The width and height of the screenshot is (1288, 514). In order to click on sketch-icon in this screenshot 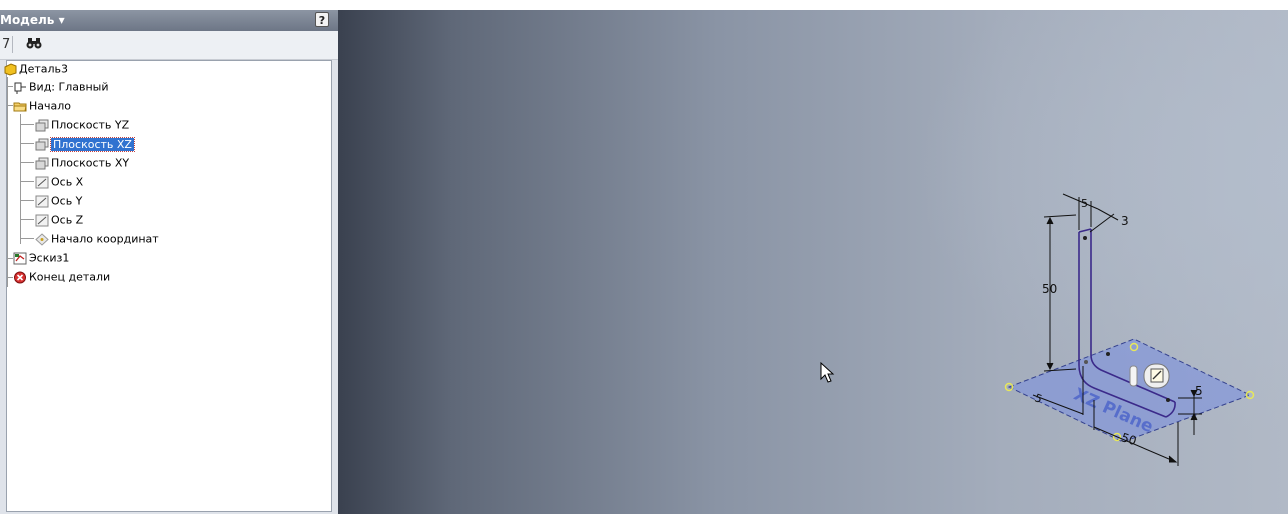, I will do `click(20, 258)`.